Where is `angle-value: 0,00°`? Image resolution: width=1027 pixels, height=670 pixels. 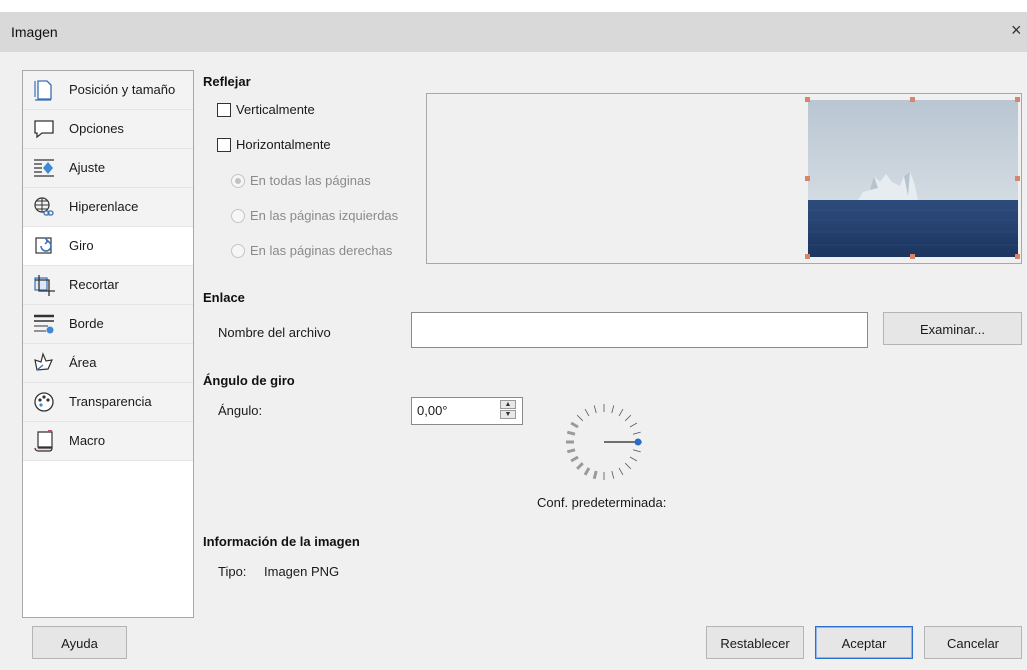 angle-value: 0,00° is located at coordinates (432, 410).